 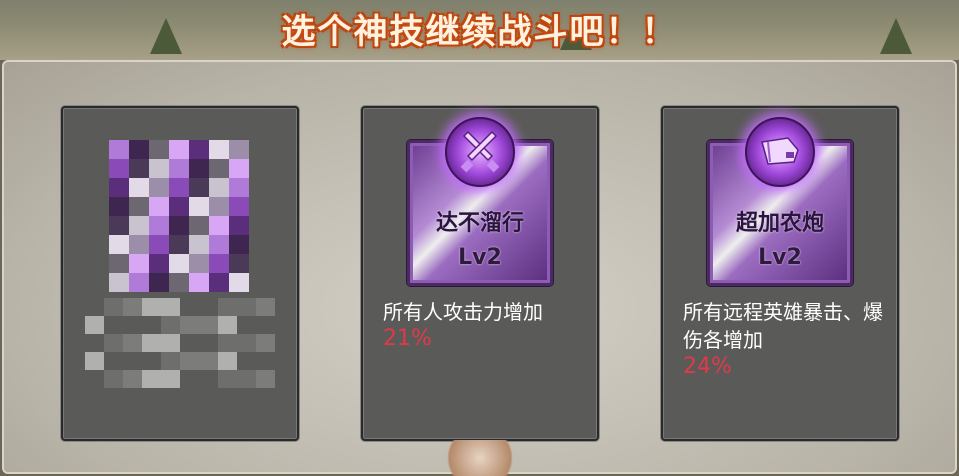 What do you see at coordinates (479, 32) in the screenshot?
I see `banner-title: 选个神技继续战斗吧！！` at bounding box center [479, 32].